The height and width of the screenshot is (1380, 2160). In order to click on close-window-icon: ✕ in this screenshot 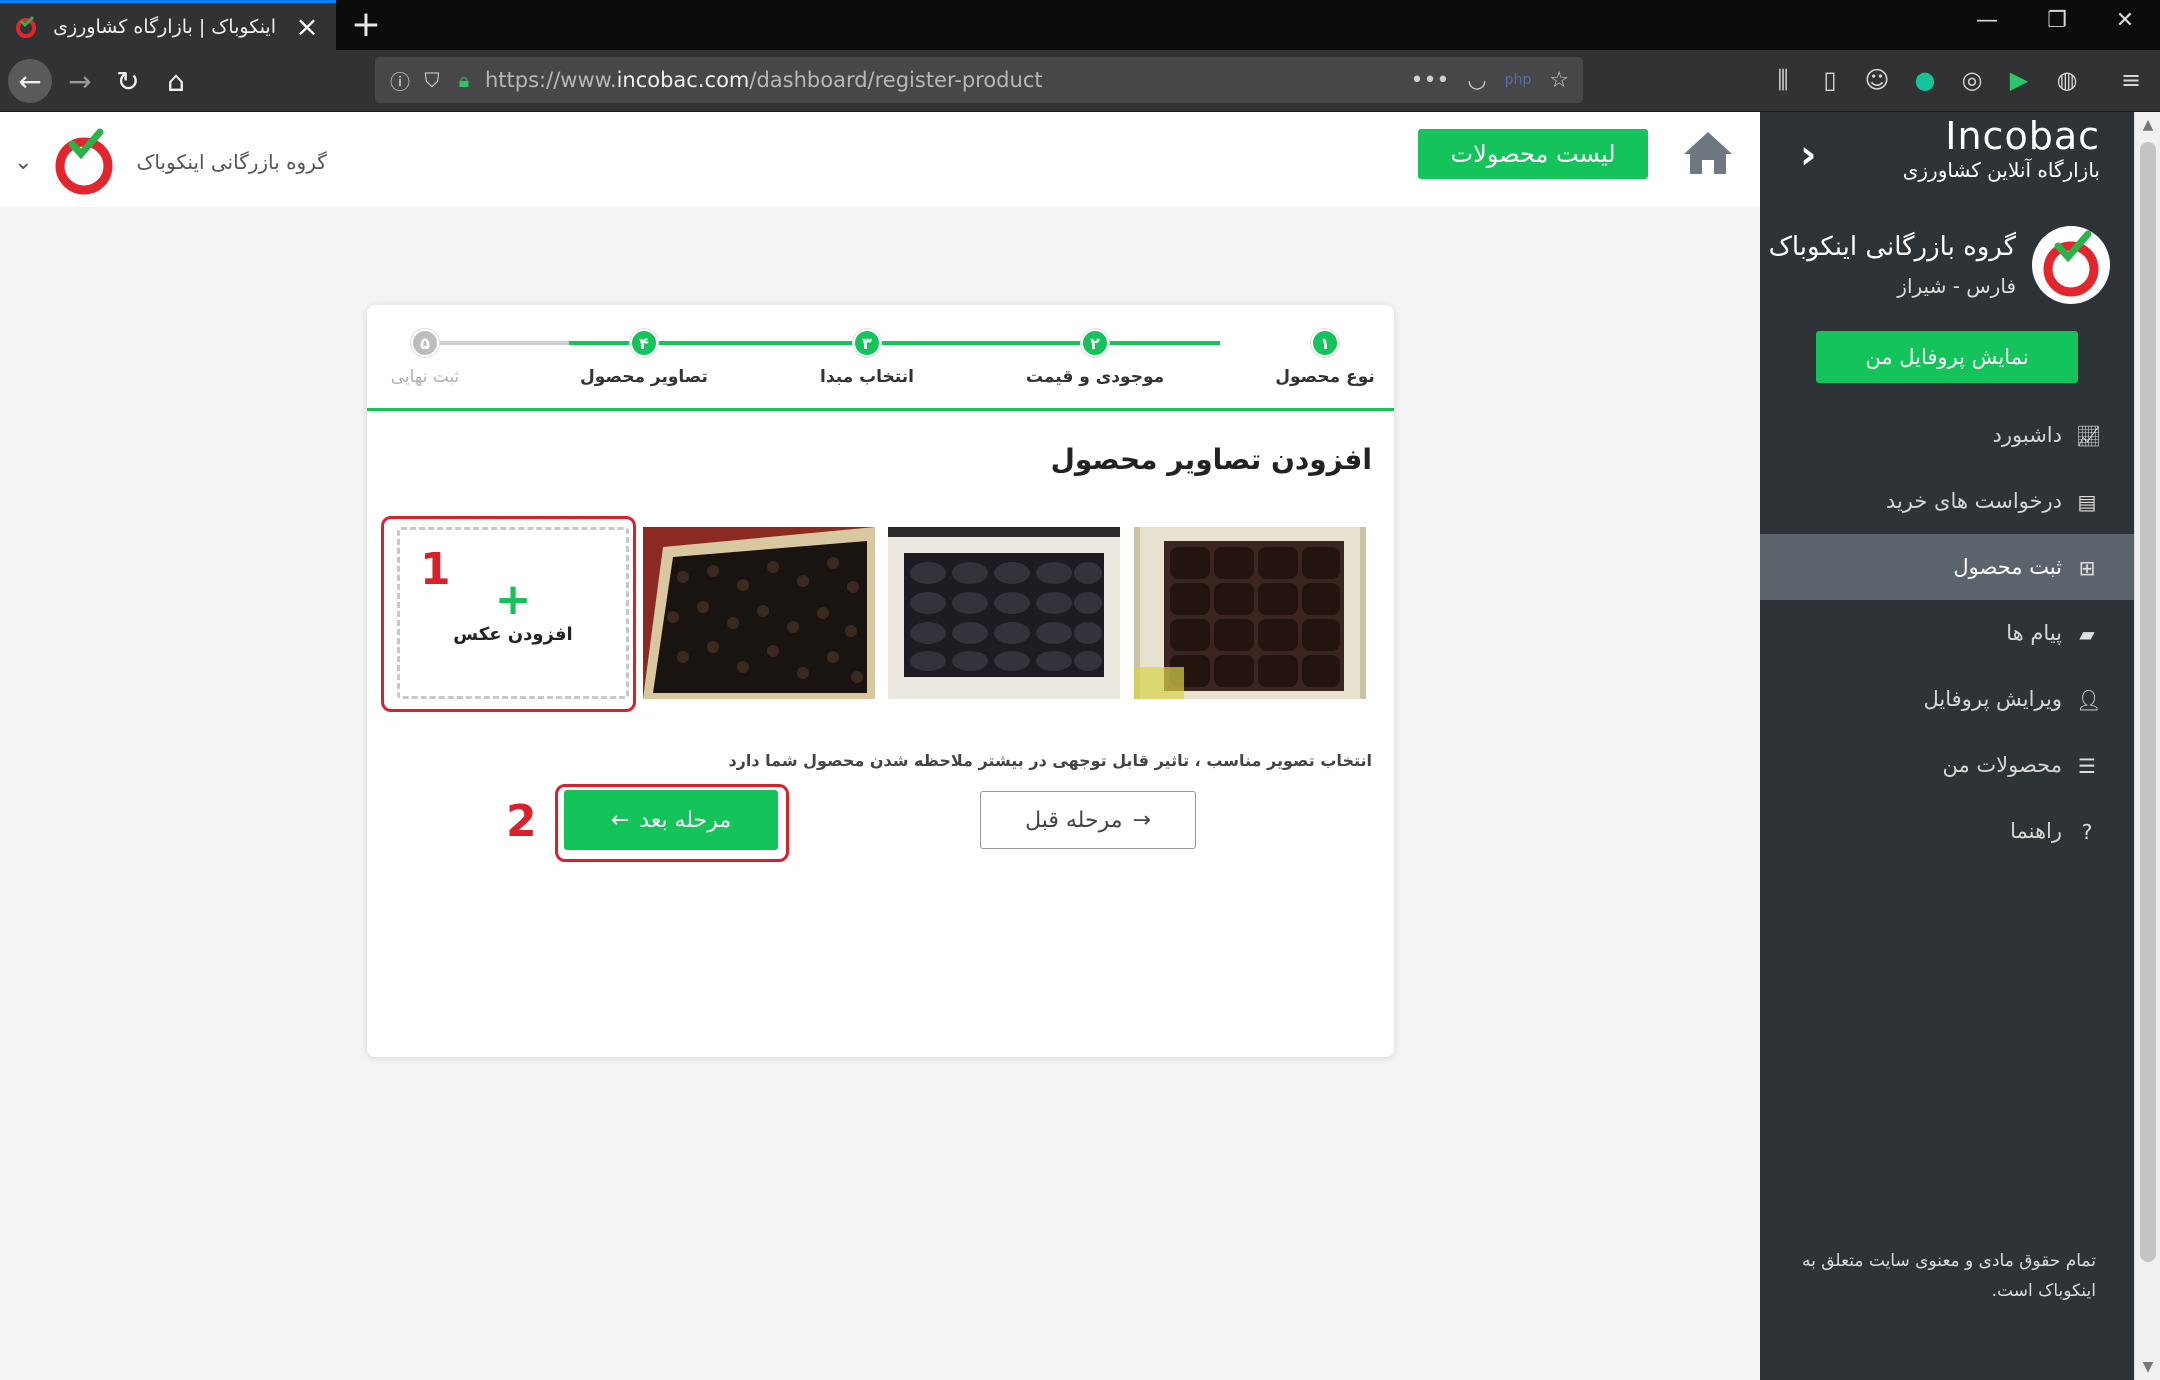, I will do `click(2125, 20)`.